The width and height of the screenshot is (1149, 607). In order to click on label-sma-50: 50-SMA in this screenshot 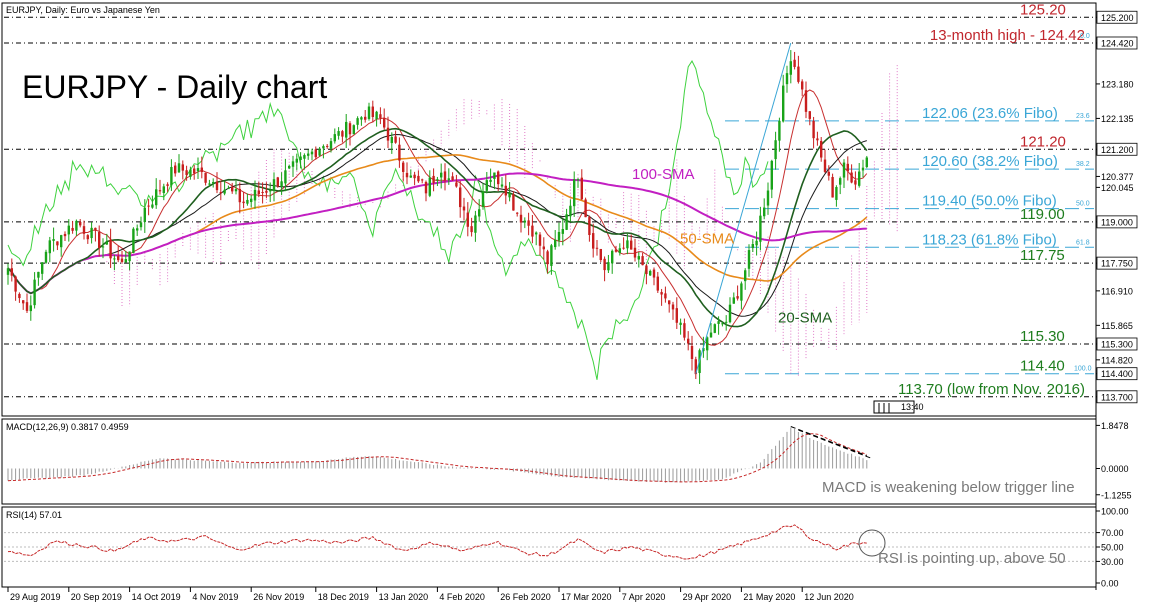, I will do `click(707, 238)`.